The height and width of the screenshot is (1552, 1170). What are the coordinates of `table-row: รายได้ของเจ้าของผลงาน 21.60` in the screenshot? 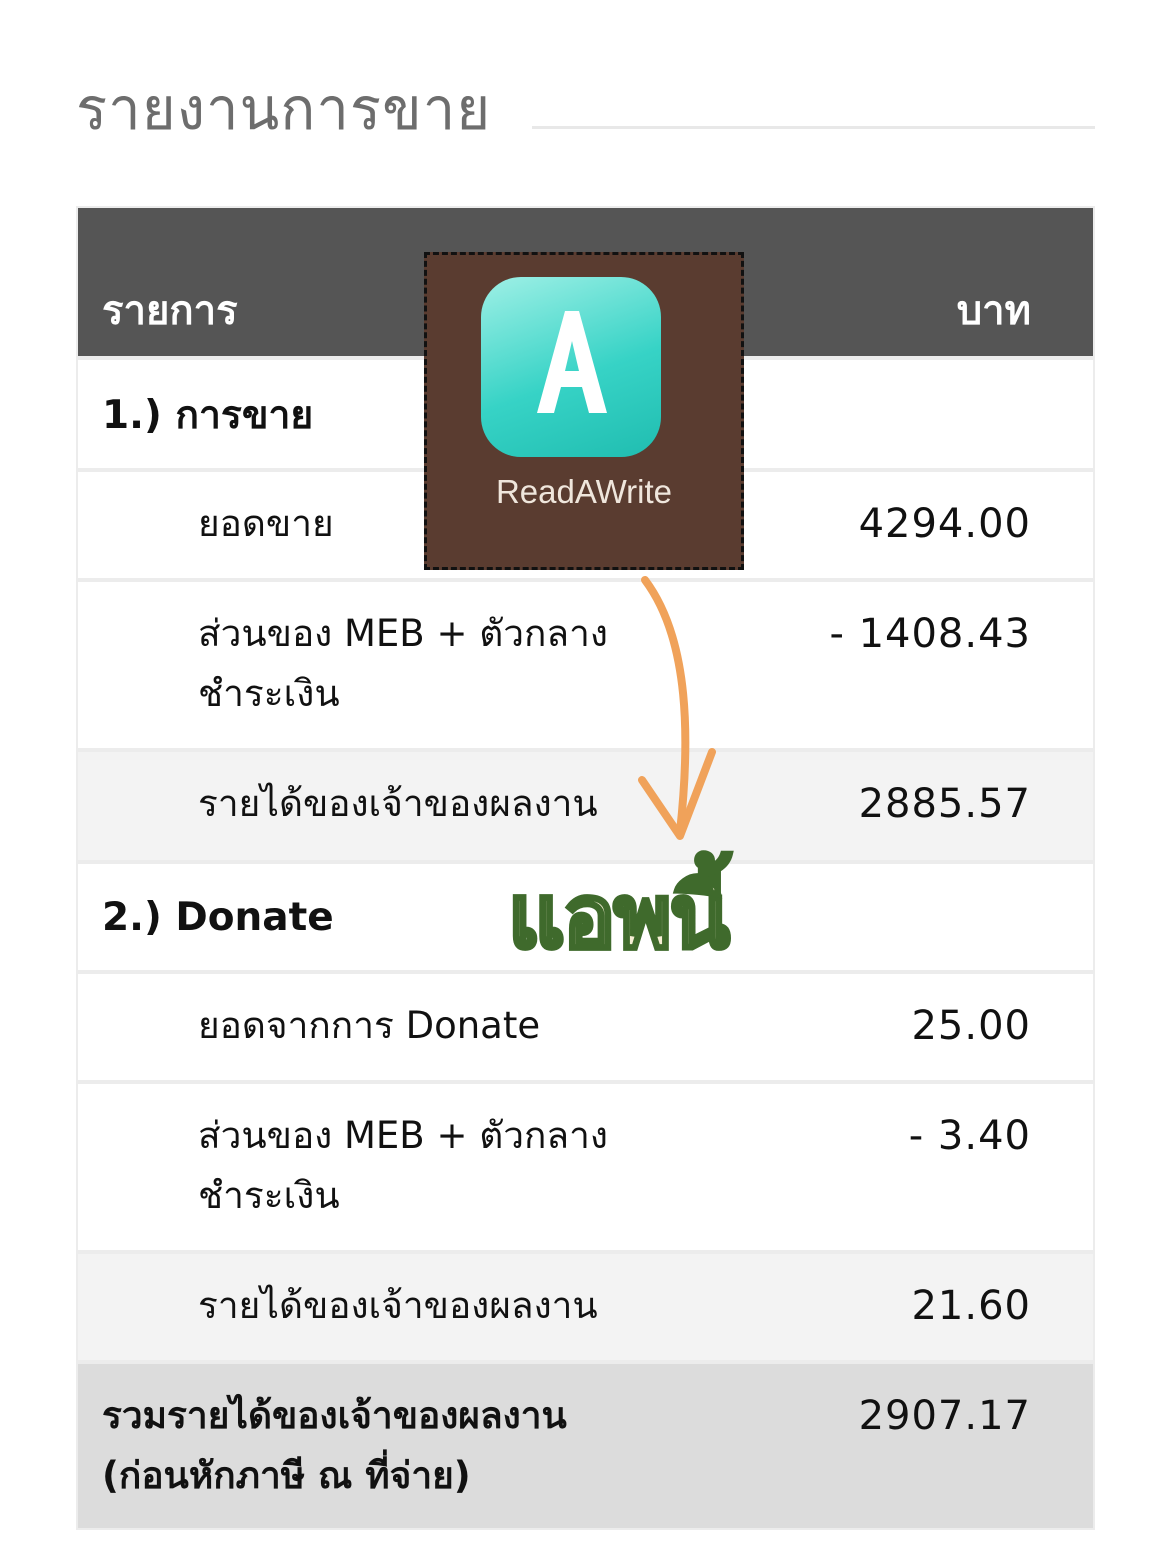 It's located at (585, 1305).